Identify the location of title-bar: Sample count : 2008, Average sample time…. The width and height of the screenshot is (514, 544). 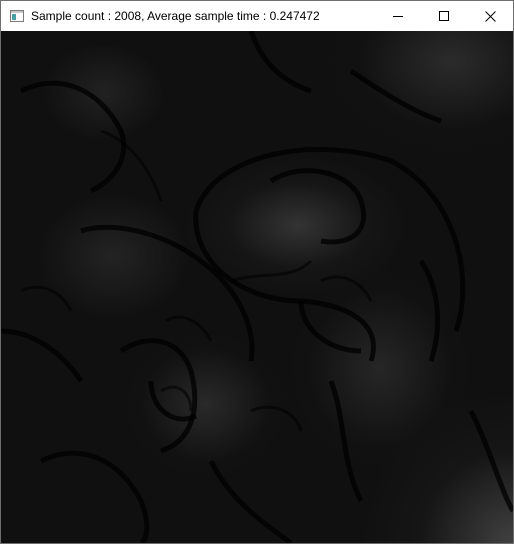
(257, 16).